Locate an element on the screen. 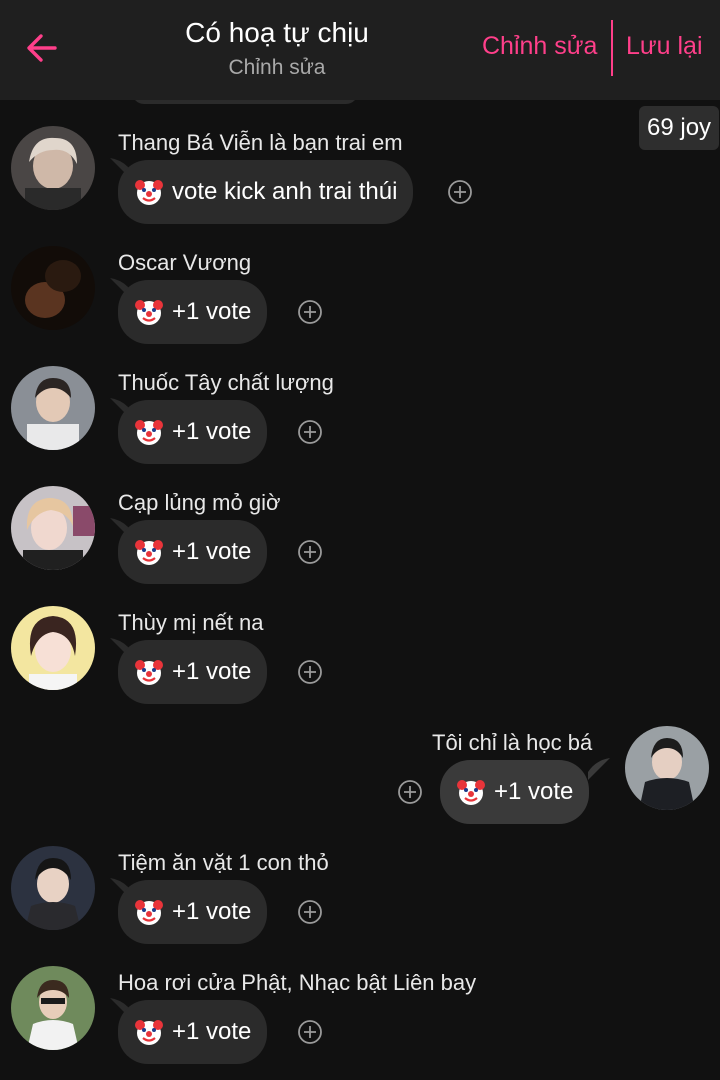 The width and height of the screenshot is (720, 1080). sender-name: Hoa rơi cửa Phật, Nhạc bật Liên bay is located at coordinates (297, 982).